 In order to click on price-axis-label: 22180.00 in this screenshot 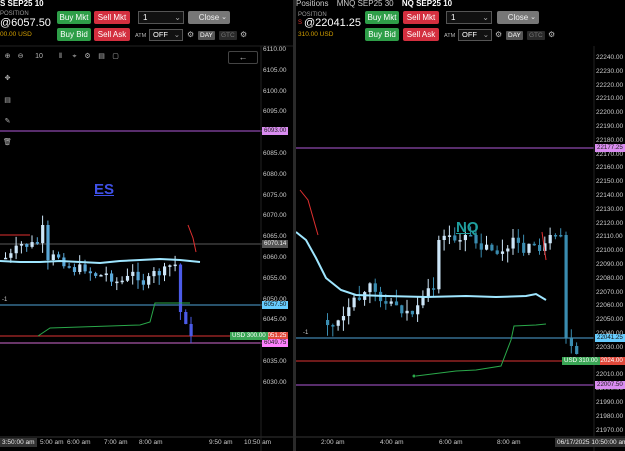, I will do `click(610, 140)`.